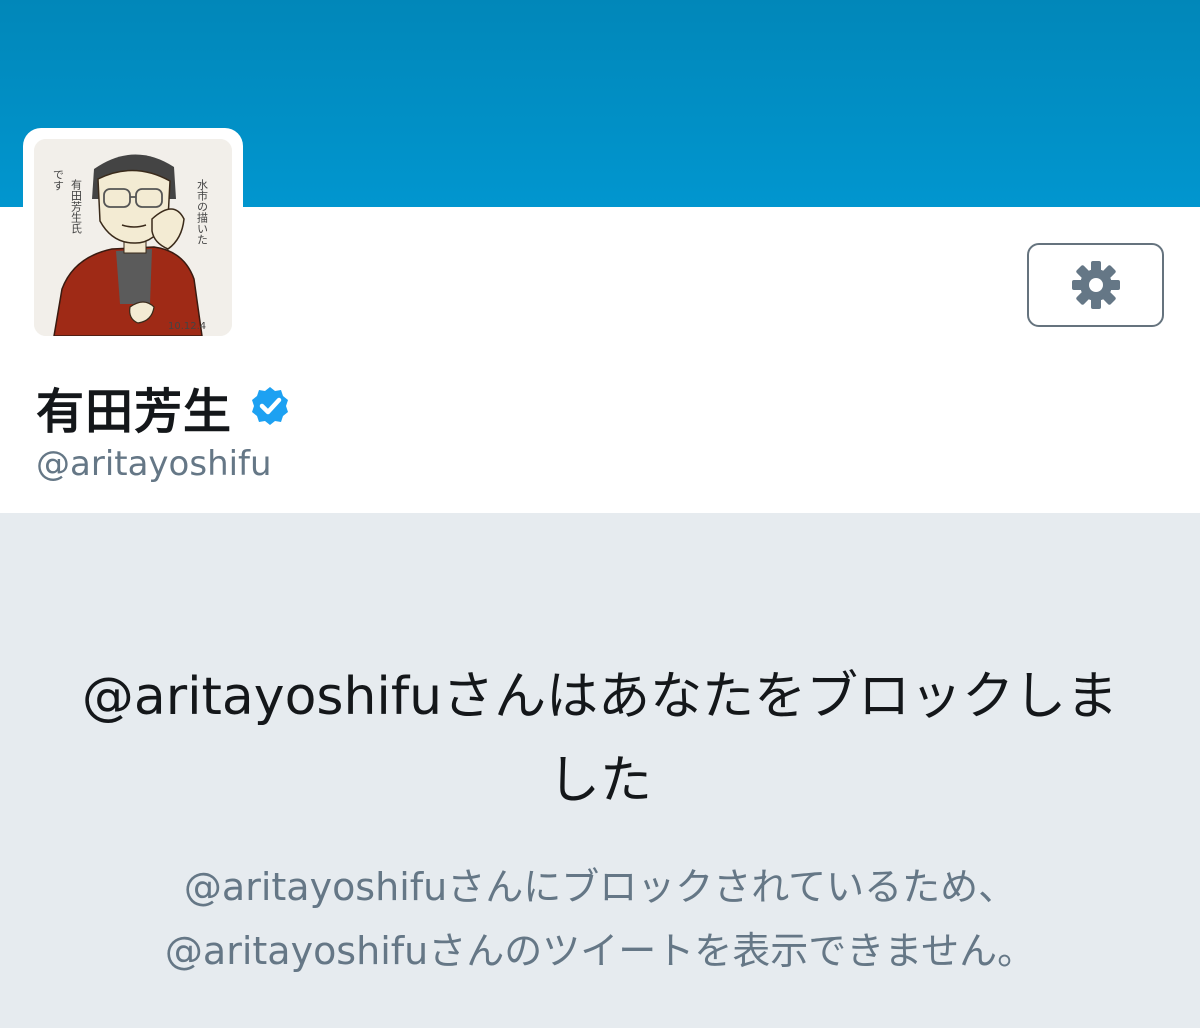 Image resolution: width=1200 pixels, height=1028 pixels. Describe the element at coordinates (202, 212) in the screenshot. I see `svg-text: 水市の描いた` at that location.